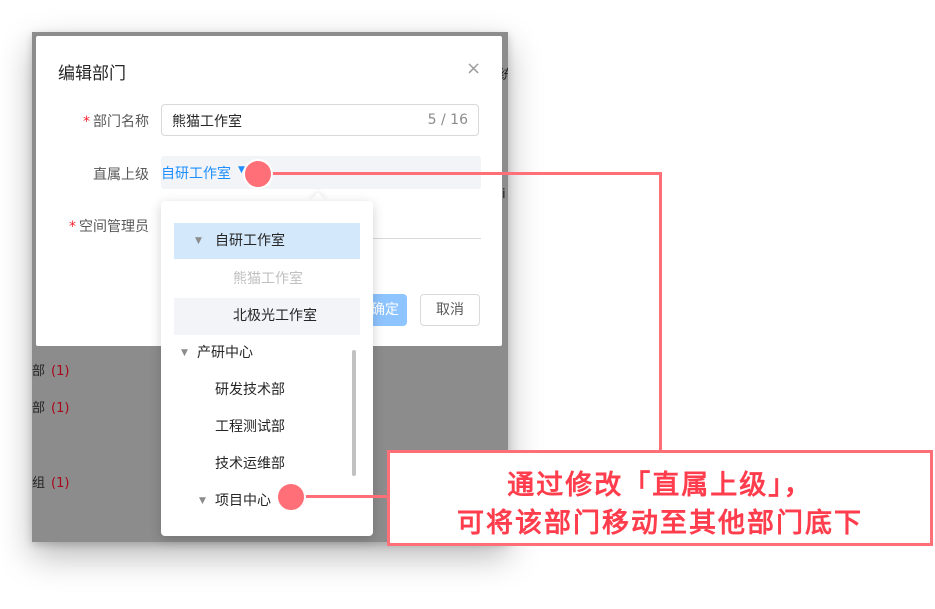  I want to click on modal-title: 编辑部门, so click(92, 74).